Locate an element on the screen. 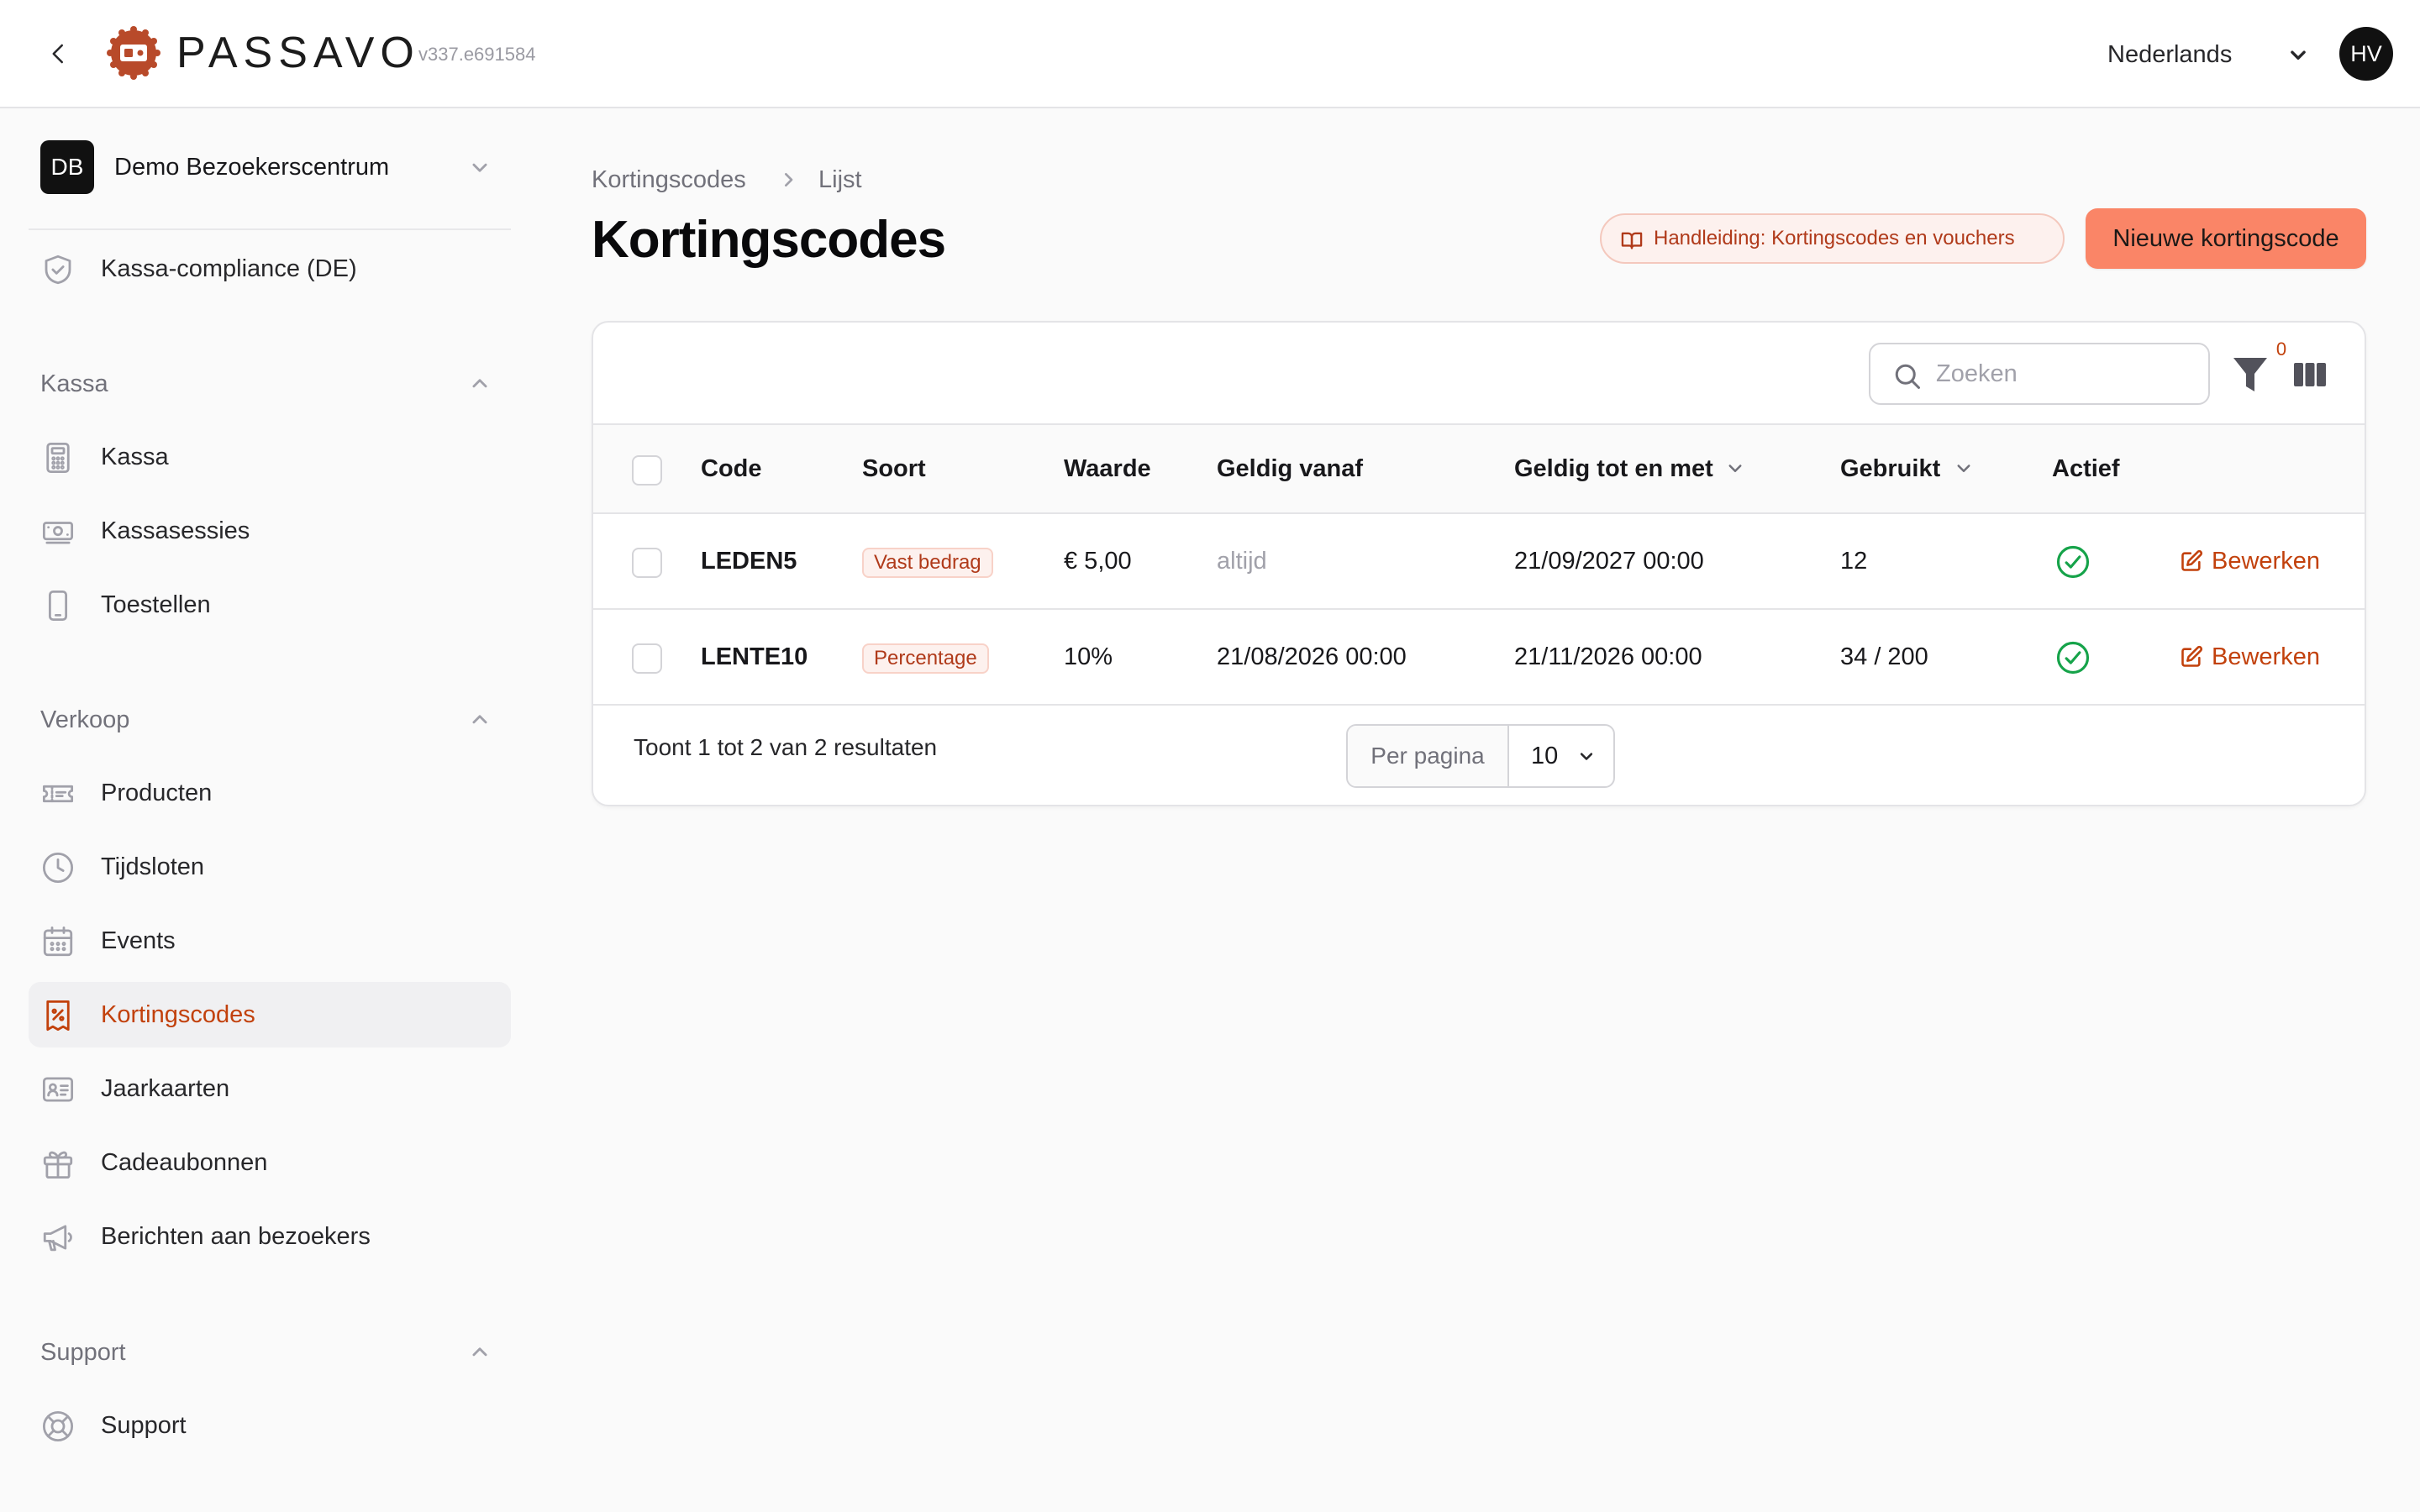 This screenshot has width=2420, height=1512. sidebar-section-support: Support is located at coordinates (270, 1352).